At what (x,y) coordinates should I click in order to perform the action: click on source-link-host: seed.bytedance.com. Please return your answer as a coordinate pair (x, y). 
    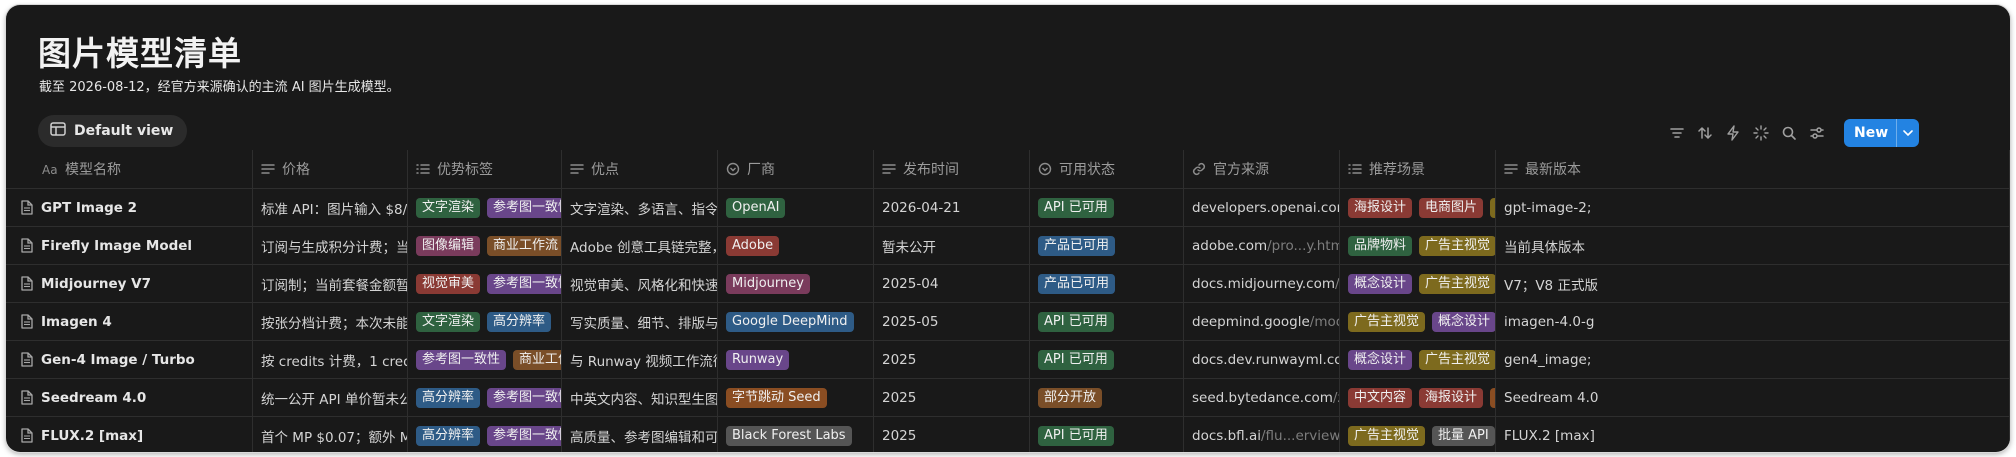
    Looking at the image, I should click on (1262, 398).